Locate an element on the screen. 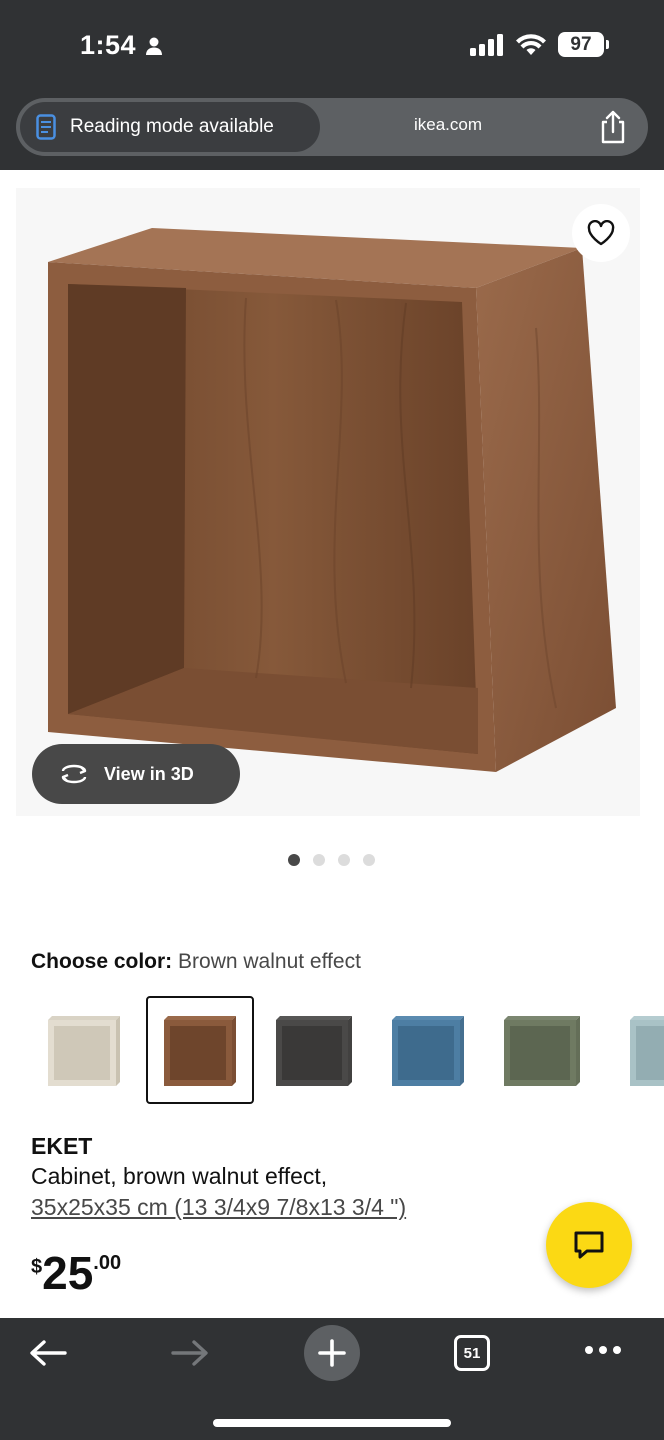 The width and height of the screenshot is (664, 1440). swatch-cabinet-dark-grey is located at coordinates (314, 1051).